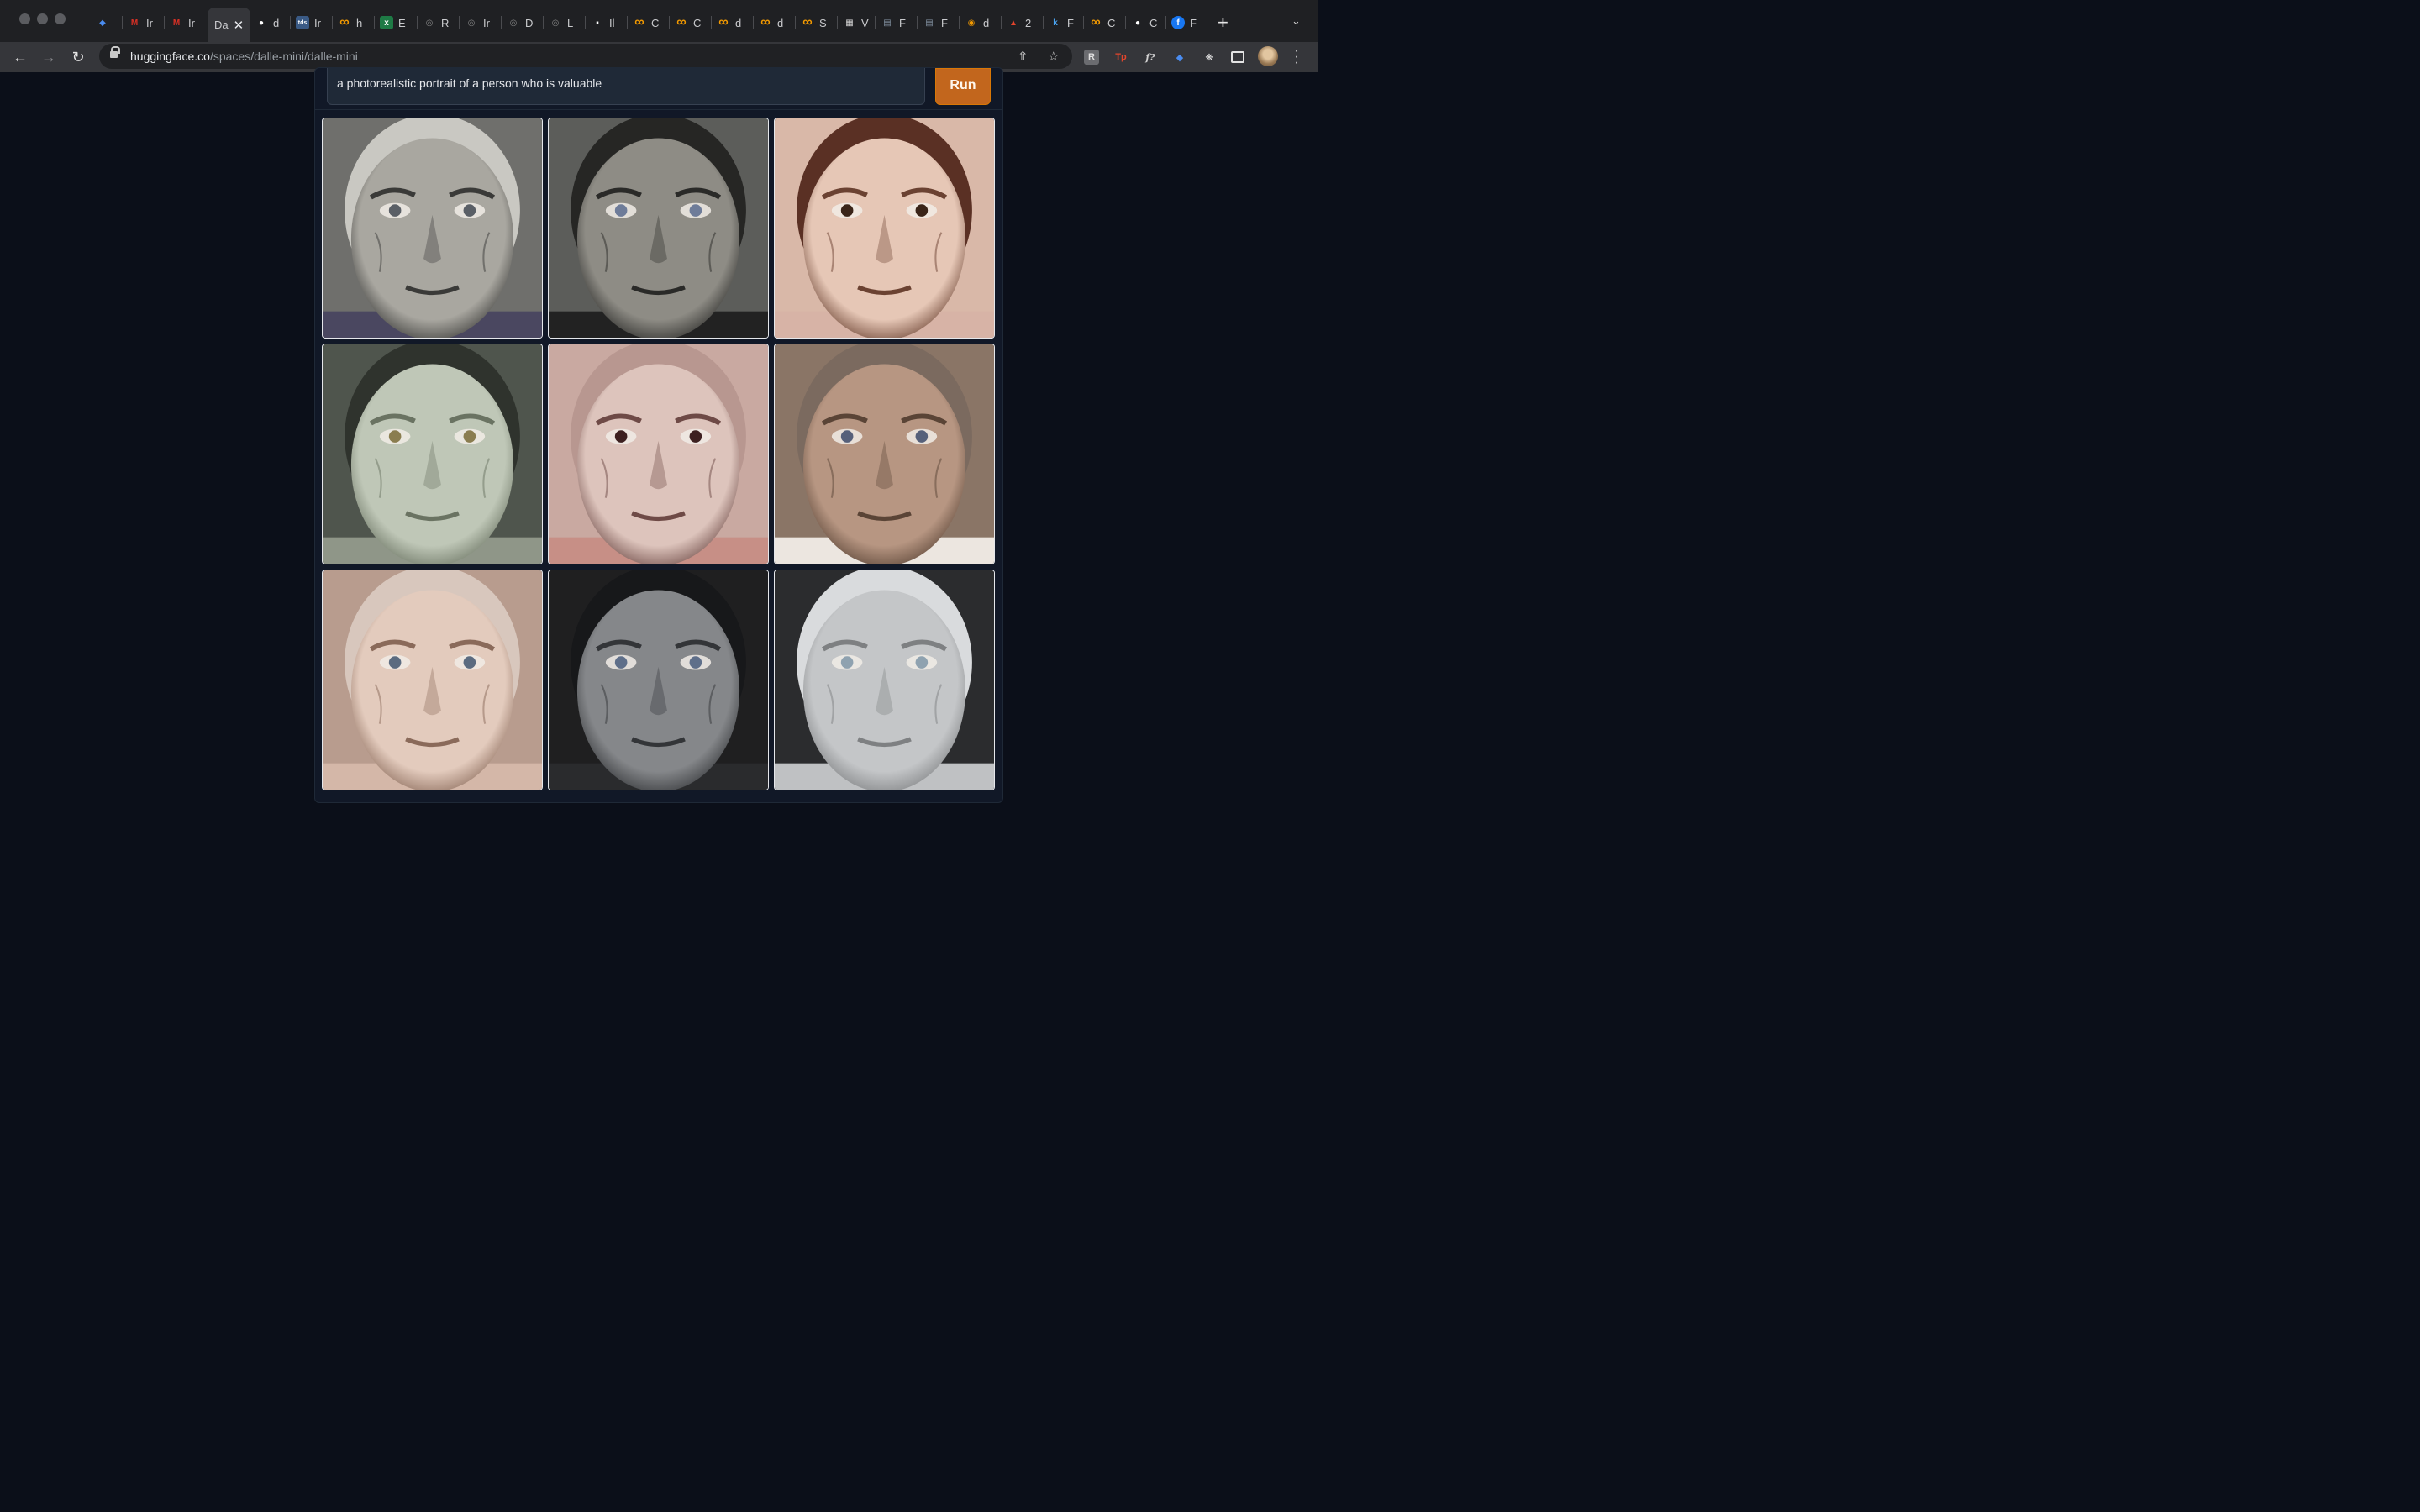 The height and width of the screenshot is (1512, 2420). I want to click on globe-icon: ◎, so click(429, 23).